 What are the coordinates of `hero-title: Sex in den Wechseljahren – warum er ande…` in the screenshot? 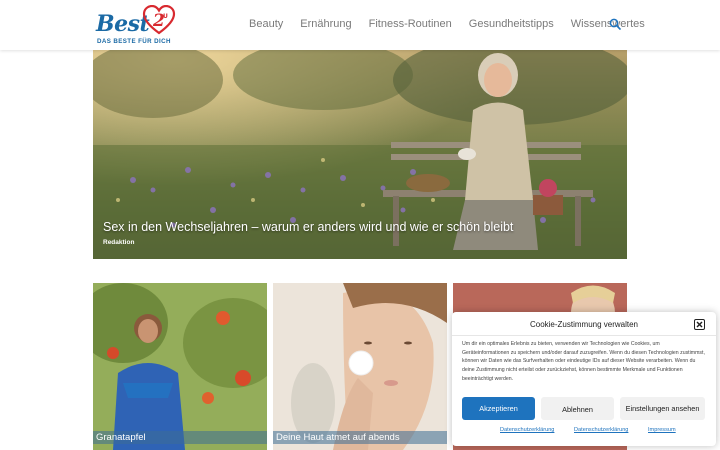 It's located at (308, 227).